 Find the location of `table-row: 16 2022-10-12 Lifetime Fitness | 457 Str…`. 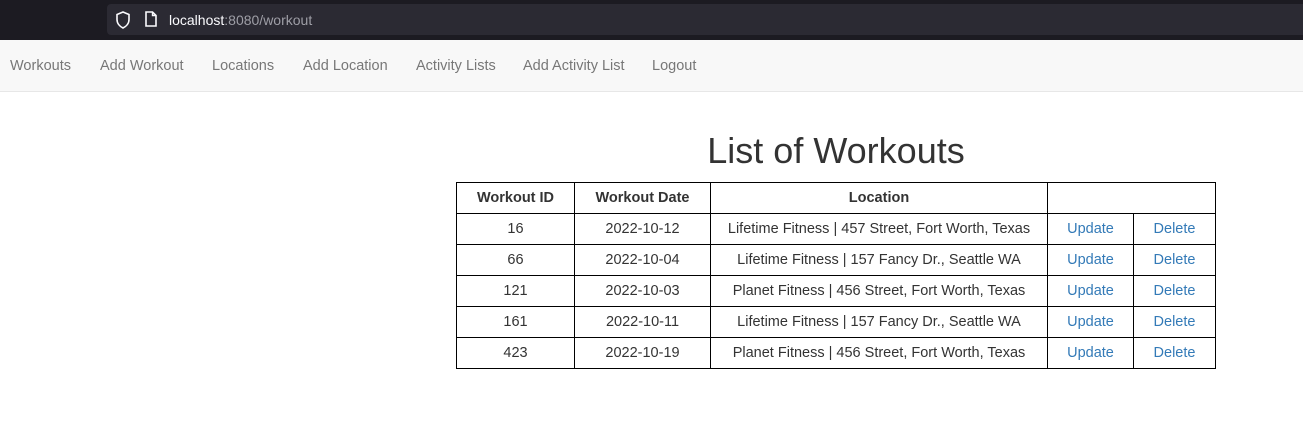

table-row: 16 2022-10-12 Lifetime Fitness | 457 Str… is located at coordinates (836, 229).